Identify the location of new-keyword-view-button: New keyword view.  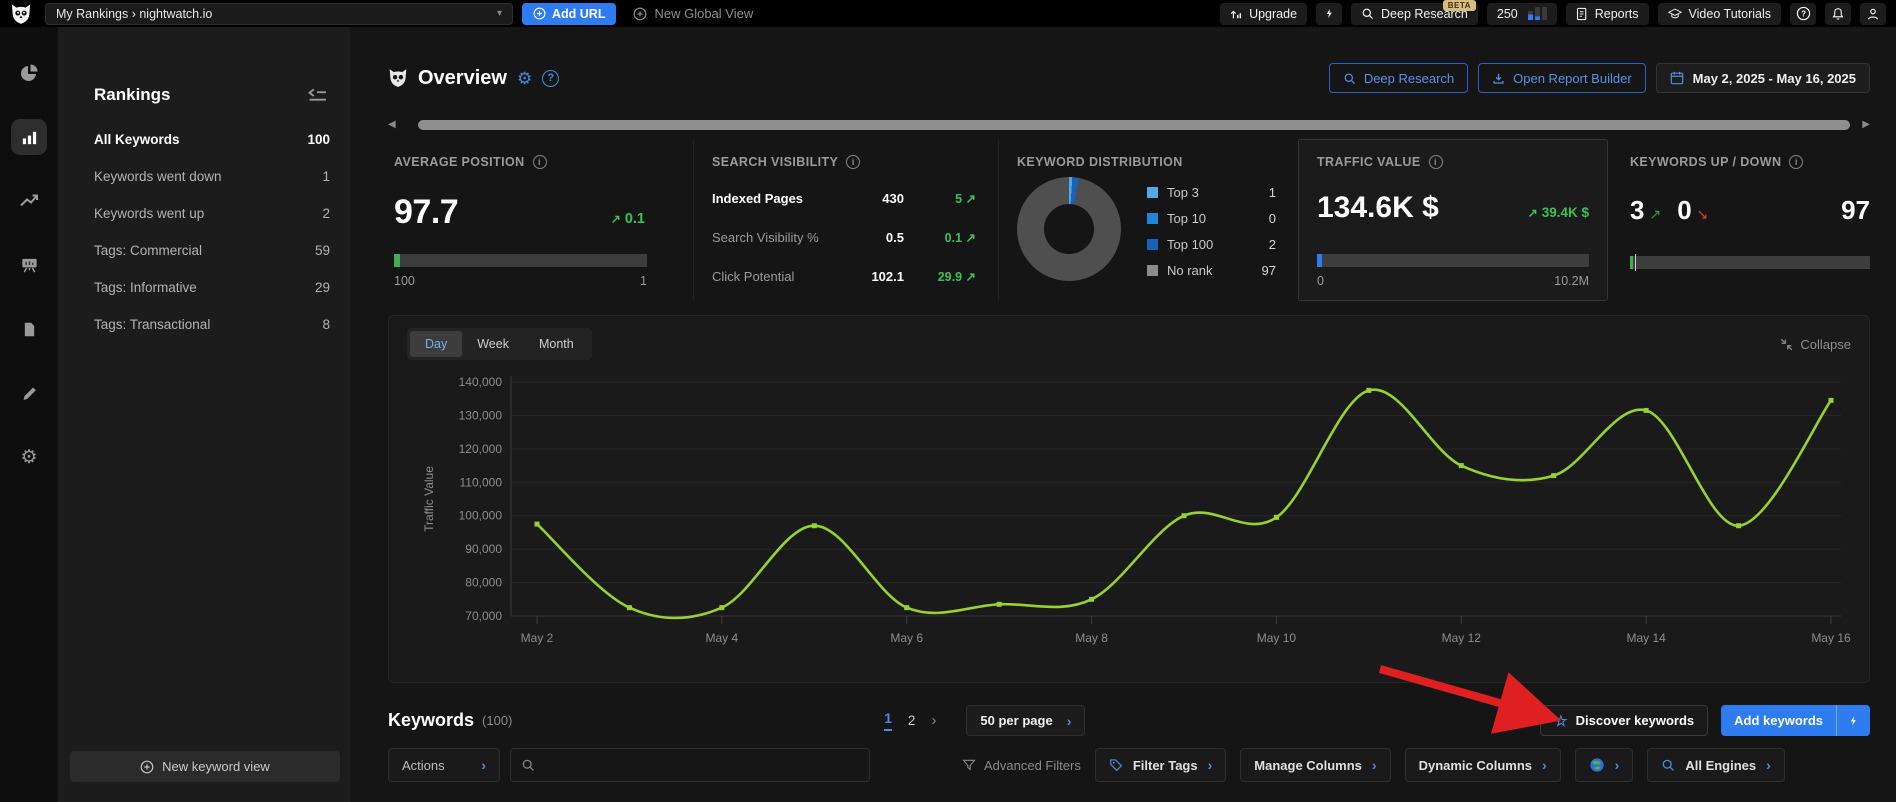
(205, 766).